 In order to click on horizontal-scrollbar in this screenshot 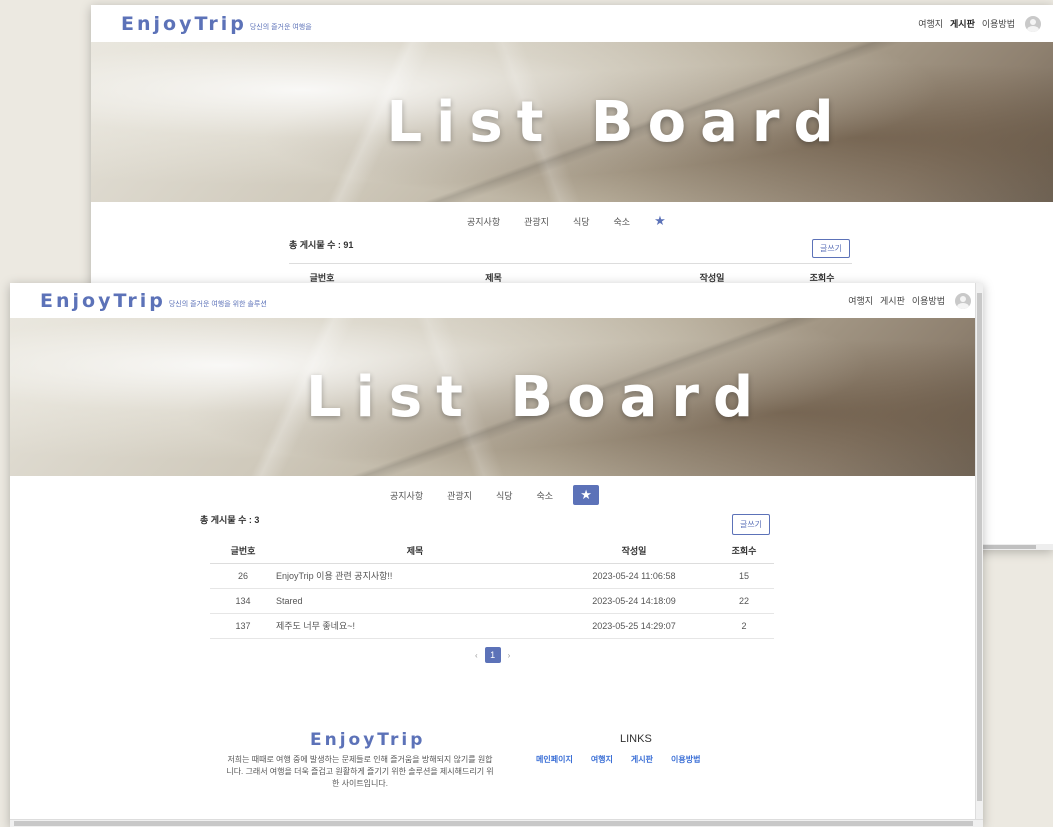, I will do `click(496, 823)`.